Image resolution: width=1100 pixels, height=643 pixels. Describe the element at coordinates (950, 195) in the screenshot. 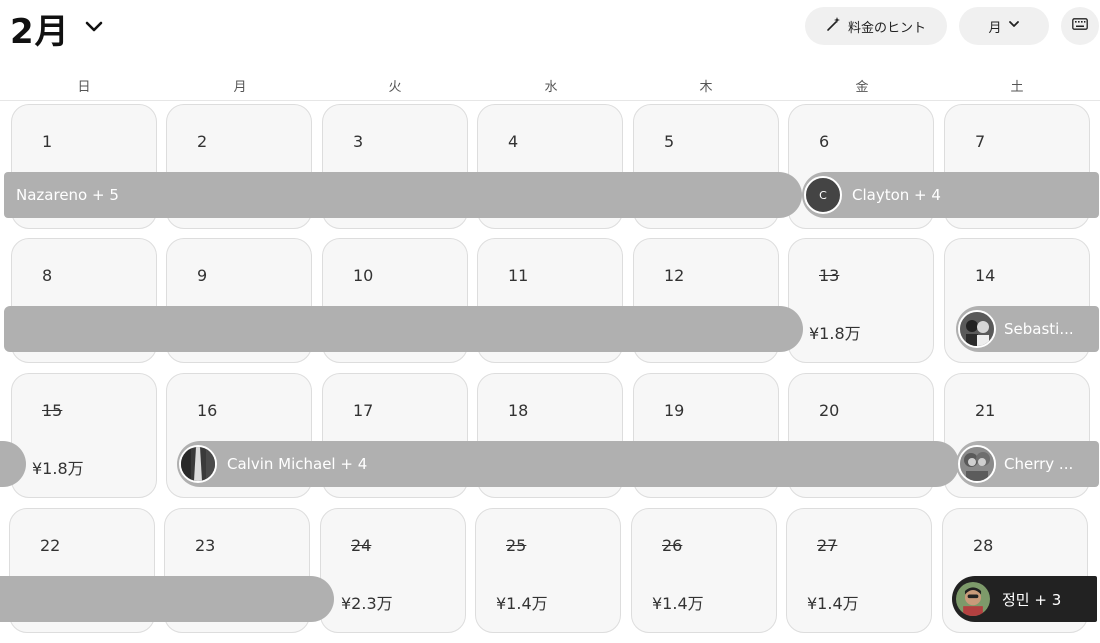

I see `reservation-bar: C Clayton + 4` at that location.